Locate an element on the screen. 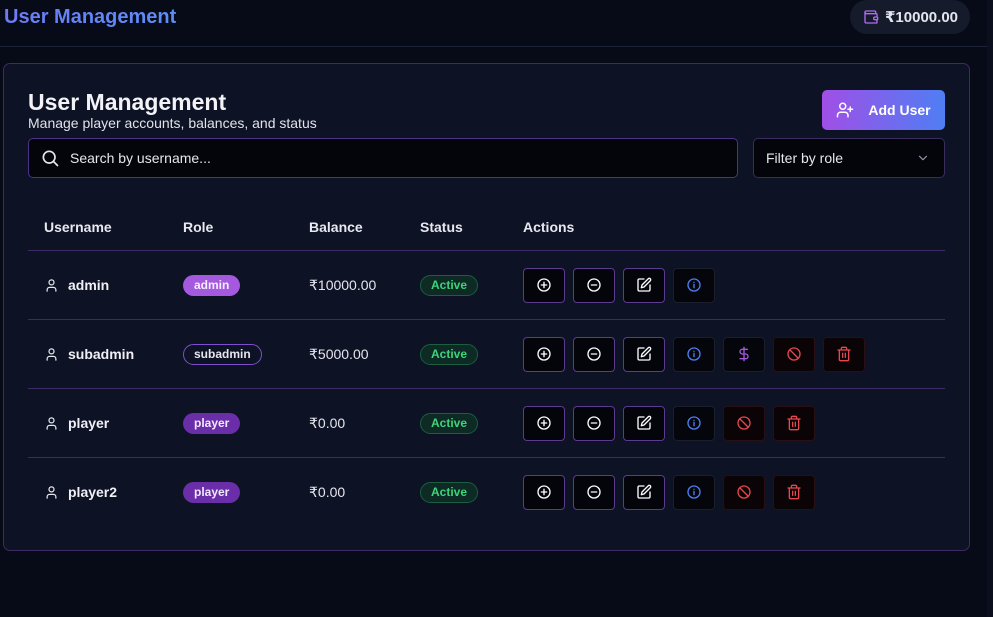 This screenshot has width=993, height=617. username-cell: admin is located at coordinates (76, 285).